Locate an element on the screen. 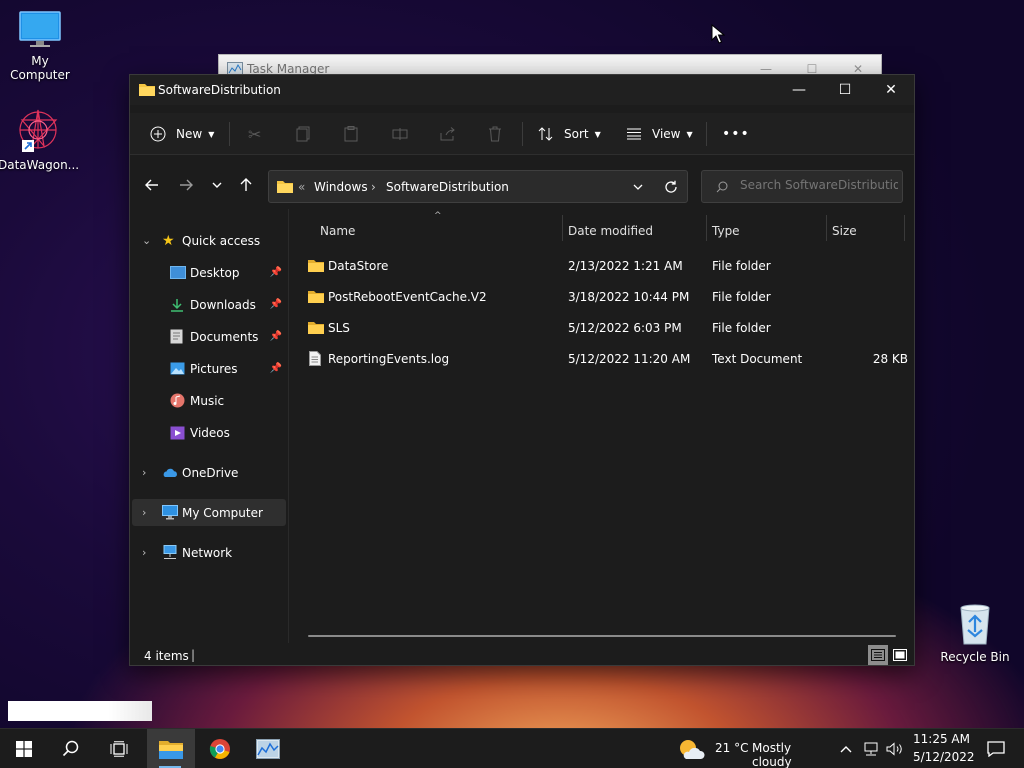 This screenshot has height=768, width=1024. desktop-icon-my-computer: My Computer is located at coordinates (40, 46).